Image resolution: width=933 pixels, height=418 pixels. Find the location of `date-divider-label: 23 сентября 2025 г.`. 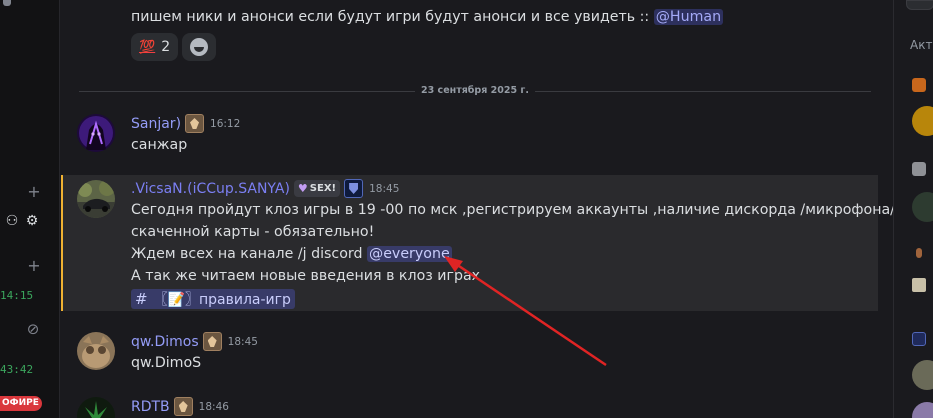

date-divider-label: 23 сентября 2025 г. is located at coordinates (475, 90).